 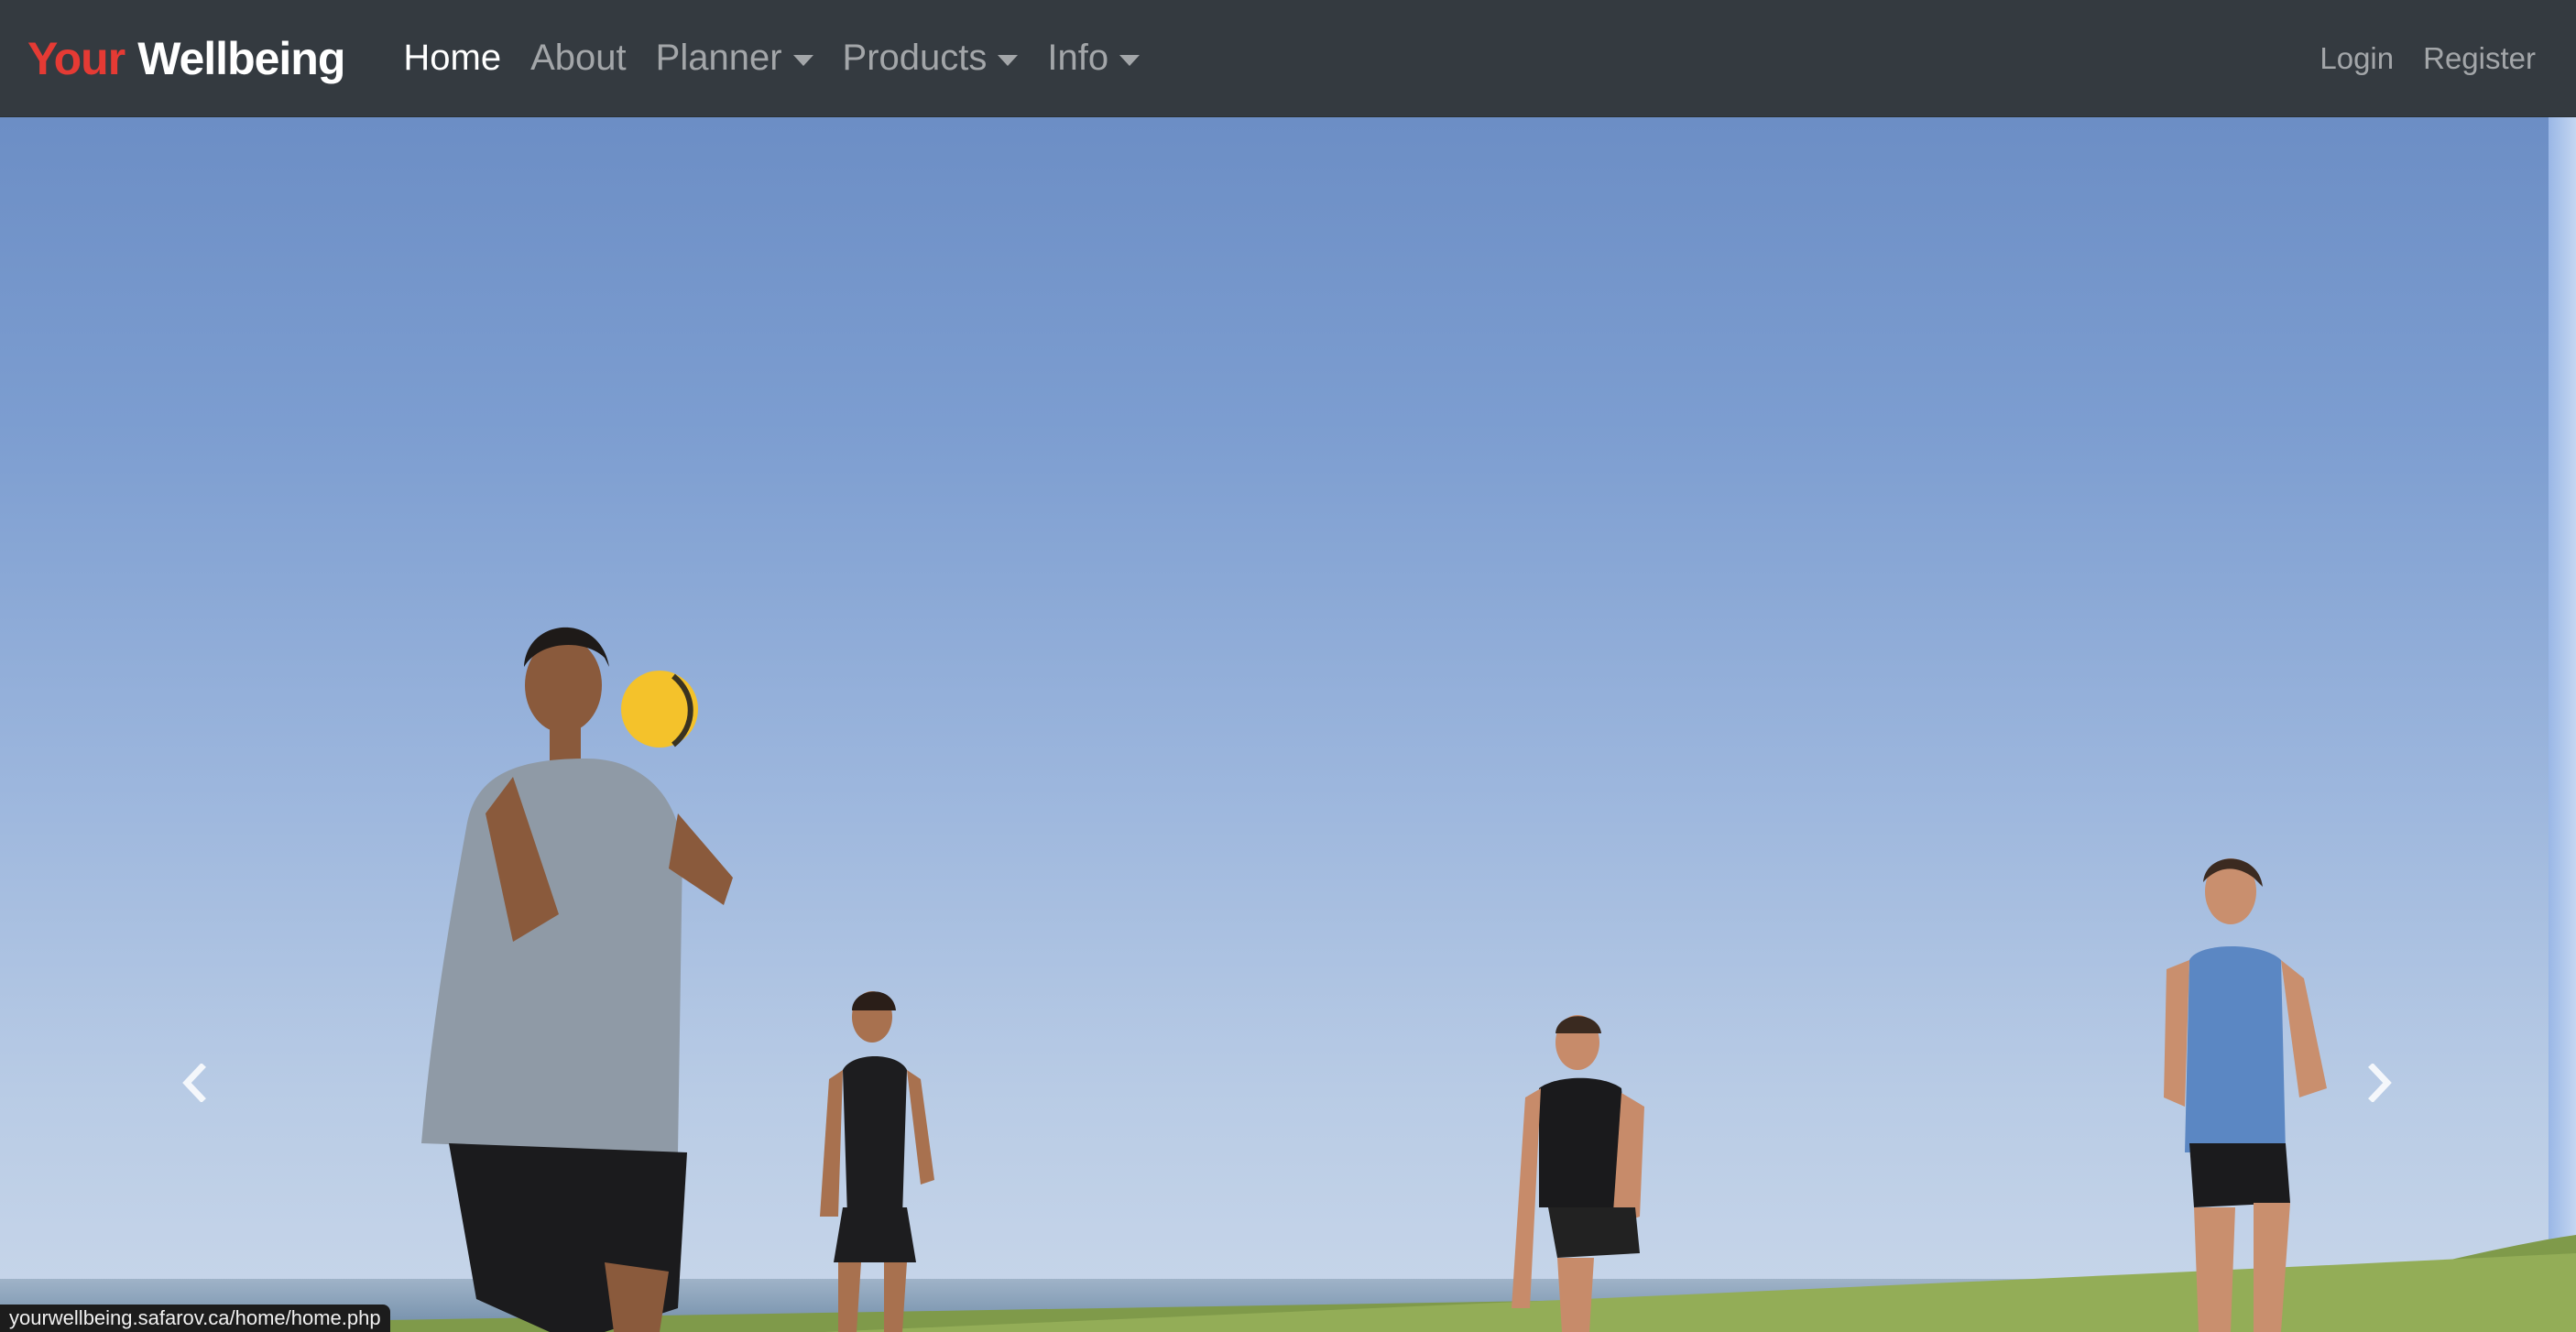 I want to click on nav-home: Home, so click(x=452, y=59).